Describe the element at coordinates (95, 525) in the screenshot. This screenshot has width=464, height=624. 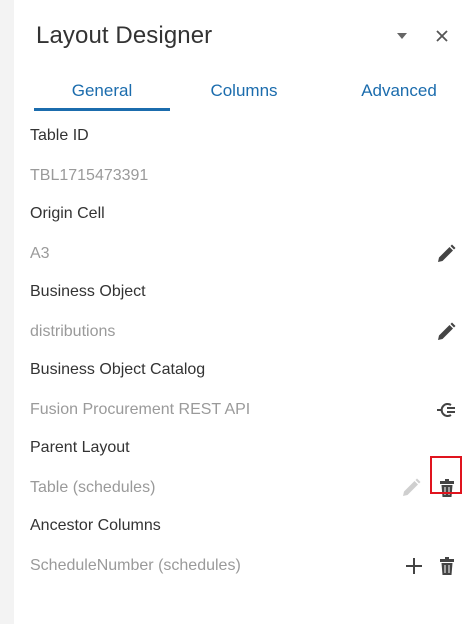
I see `ancestor-columns-label: Ancestor Columns` at that location.